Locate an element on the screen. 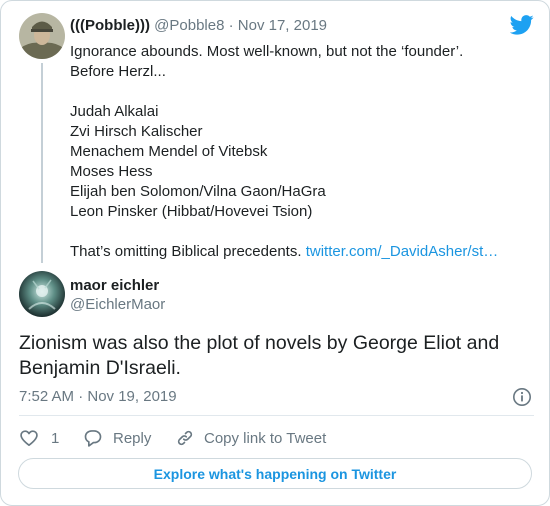  author-display-name: maor eichler is located at coordinates (114, 286).